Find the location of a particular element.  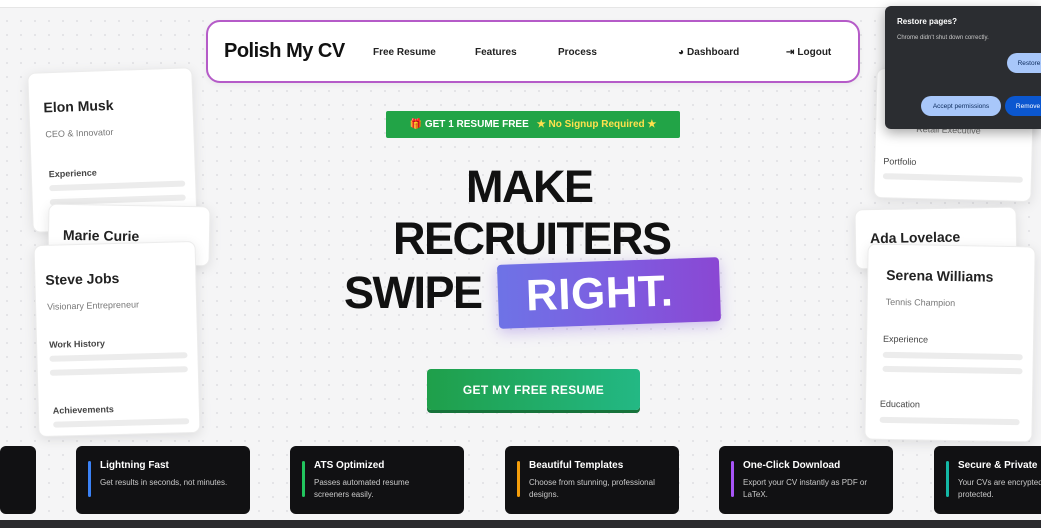

headline-highlight: RIGHT. is located at coordinates (600, 293).